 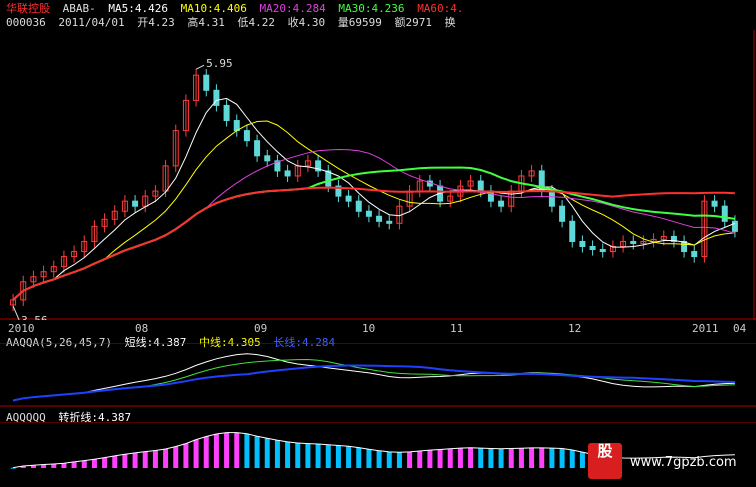 I want to click on x-tick-04: 04, so click(x=740, y=328).